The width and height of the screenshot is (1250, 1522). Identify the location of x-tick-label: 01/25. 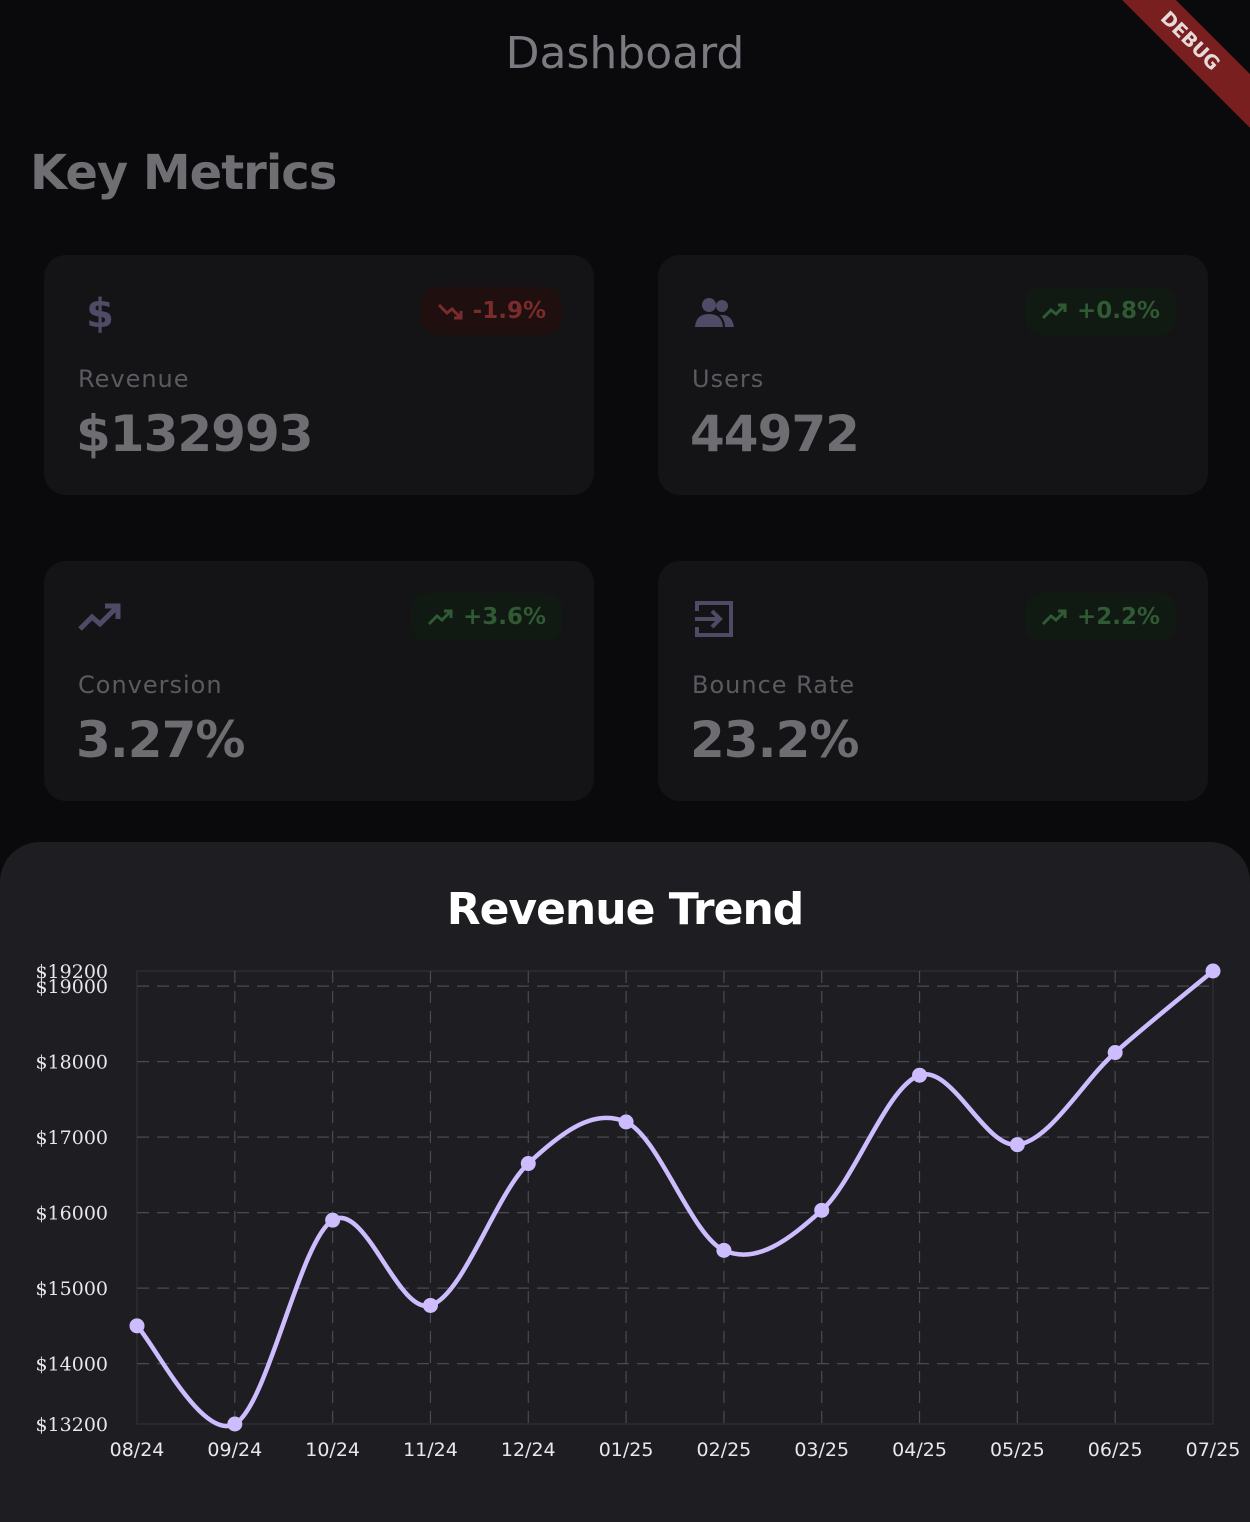
(626, 1450).